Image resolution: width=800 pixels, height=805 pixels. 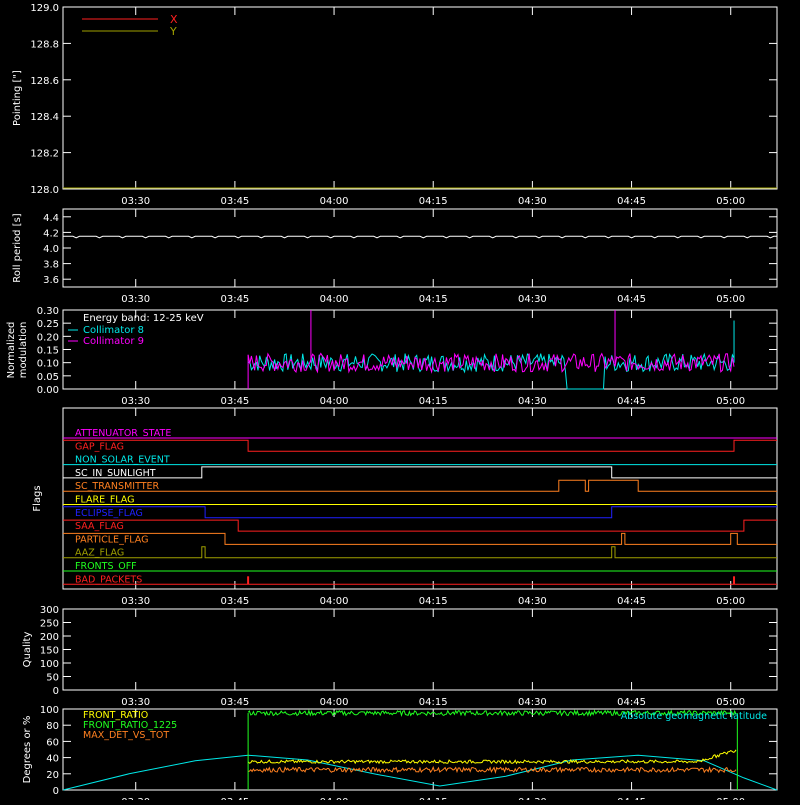 I want to click on xtick-label-roll: 04:00, so click(x=334, y=299).